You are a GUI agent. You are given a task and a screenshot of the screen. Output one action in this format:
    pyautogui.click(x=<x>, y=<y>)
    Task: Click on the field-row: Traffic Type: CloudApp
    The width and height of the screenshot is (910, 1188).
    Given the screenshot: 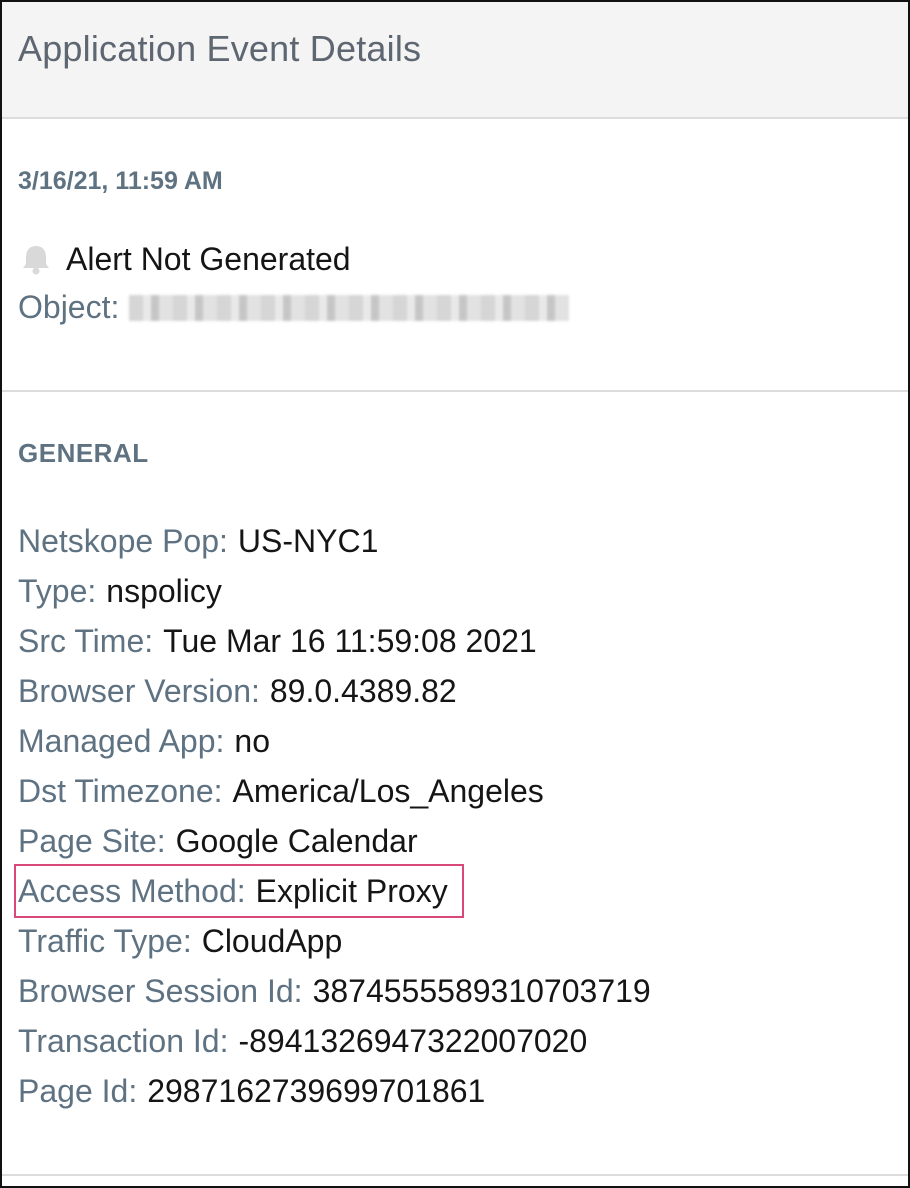 What is the action you would take?
    pyautogui.click(x=453, y=941)
    